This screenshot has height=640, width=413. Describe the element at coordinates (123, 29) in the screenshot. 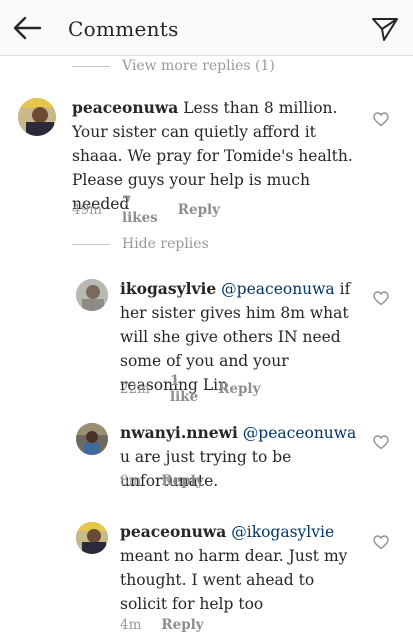

I see `page-title: Comments` at that location.